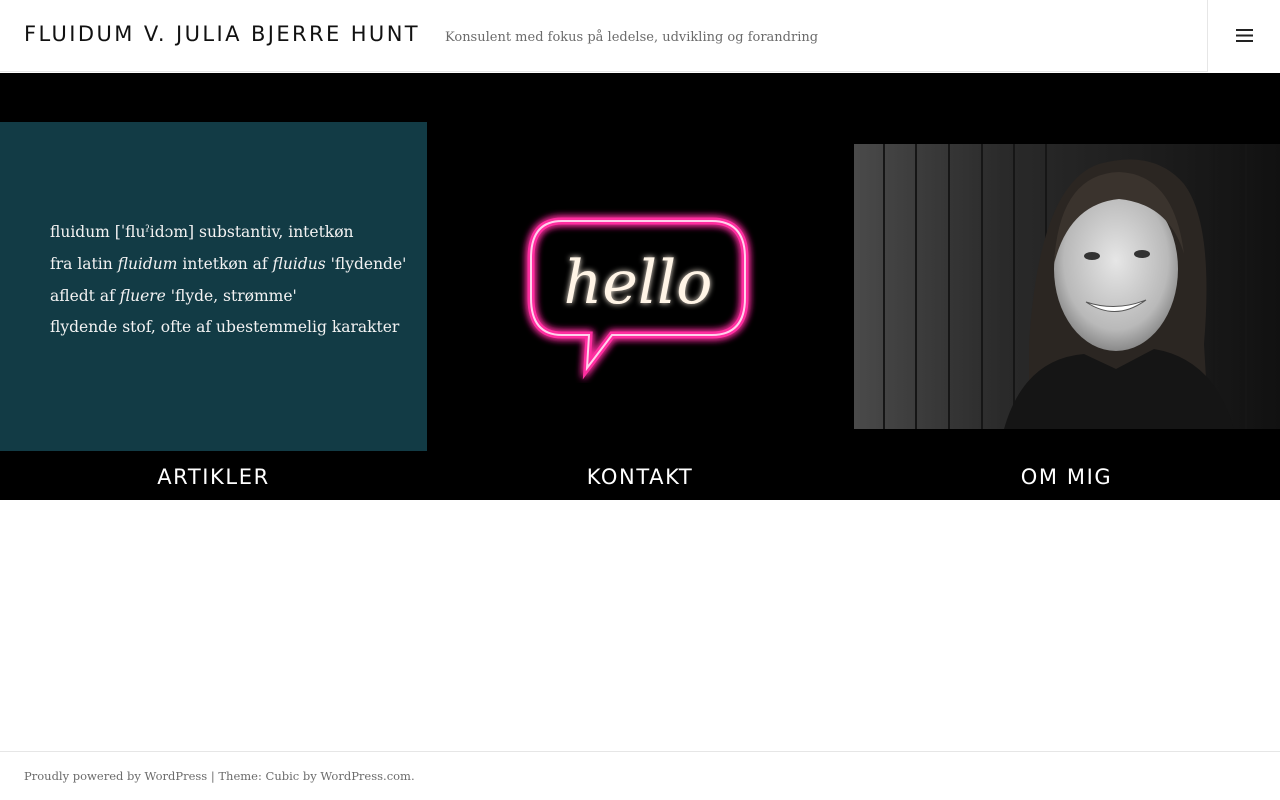  Describe the element at coordinates (640, 477) in the screenshot. I see `tile-label-kontakt: KONTAKT` at that location.